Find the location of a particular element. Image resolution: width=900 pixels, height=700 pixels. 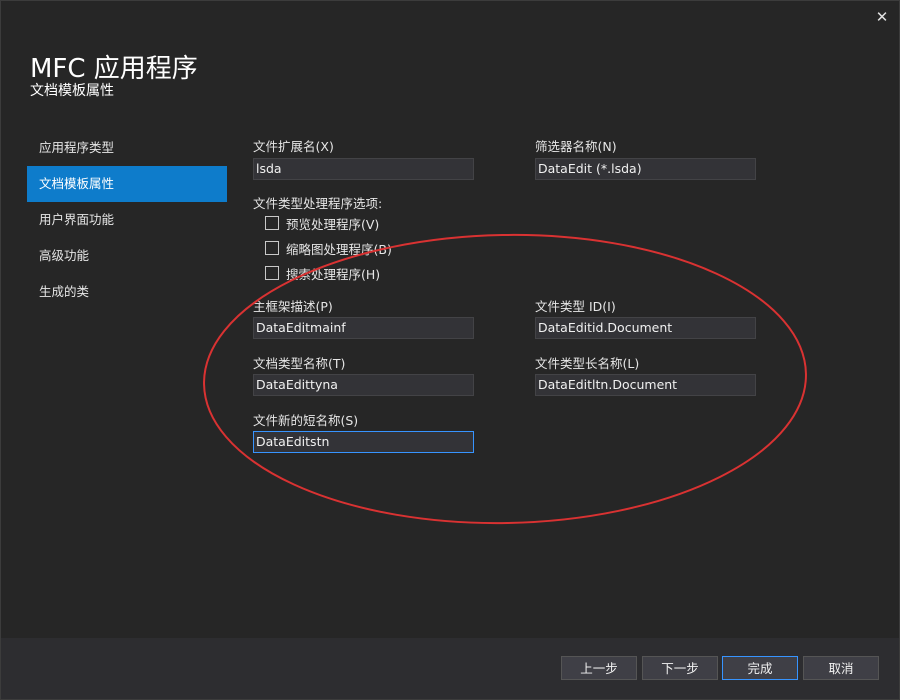

file-extension-label: 文件扩展名(X) is located at coordinates (293, 146).